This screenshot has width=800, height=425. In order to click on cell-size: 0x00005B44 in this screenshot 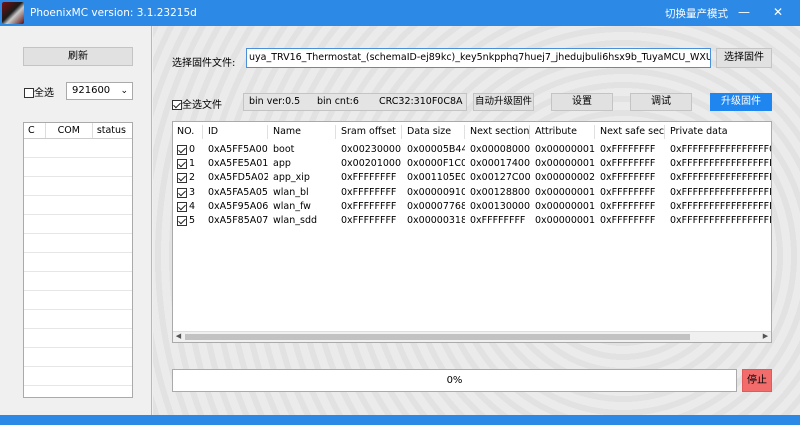, I will do `click(436, 149)`.